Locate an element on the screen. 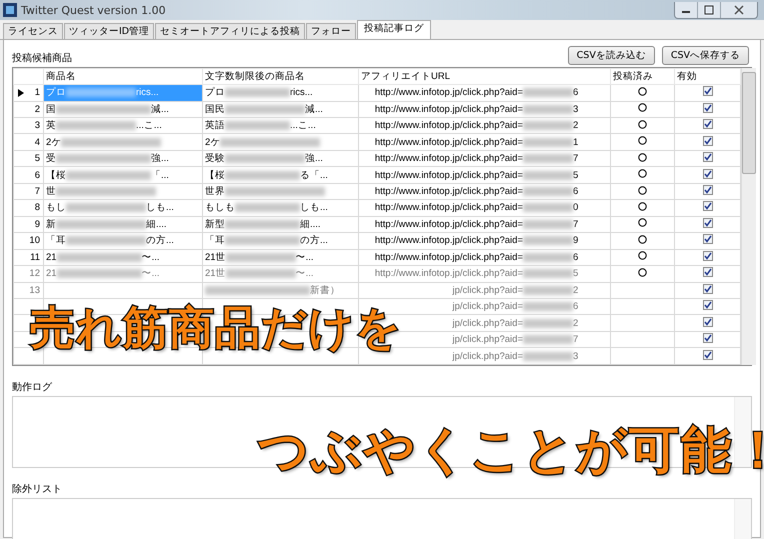 This screenshot has width=764, height=539. csv-button: CSVへ保存する is located at coordinates (705, 55).